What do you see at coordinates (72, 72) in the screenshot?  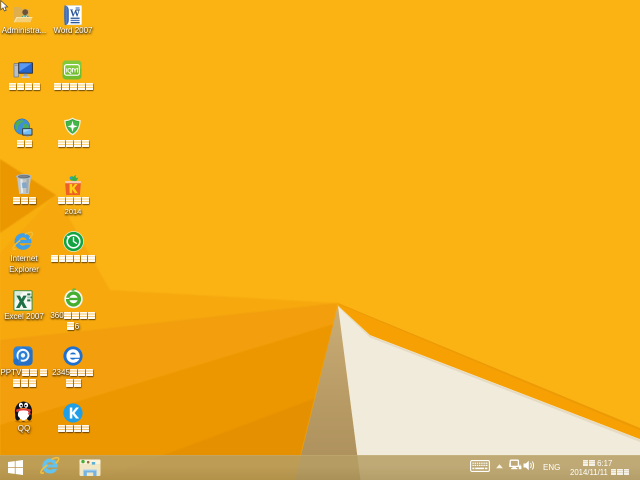 I see `svg-text: iQIYI` at bounding box center [72, 72].